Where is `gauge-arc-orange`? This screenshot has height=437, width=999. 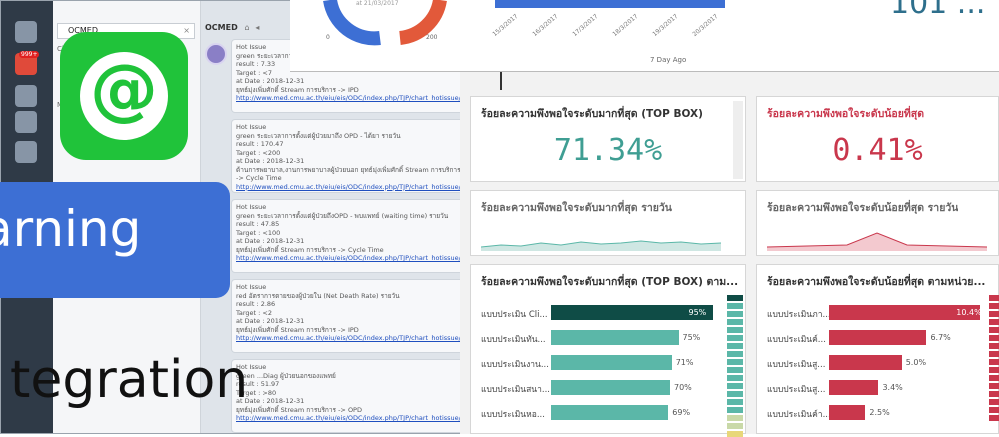 gauge-arc-orange is located at coordinates (422, 22).